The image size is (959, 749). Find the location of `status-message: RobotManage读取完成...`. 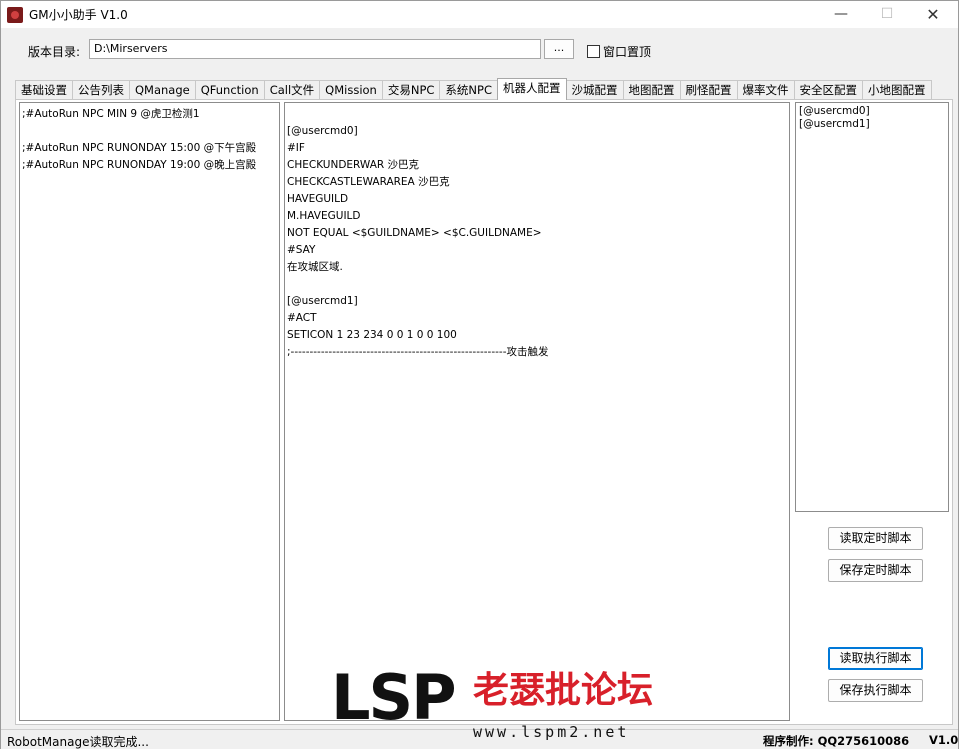

status-message: RobotManage读取完成... is located at coordinates (78, 742).